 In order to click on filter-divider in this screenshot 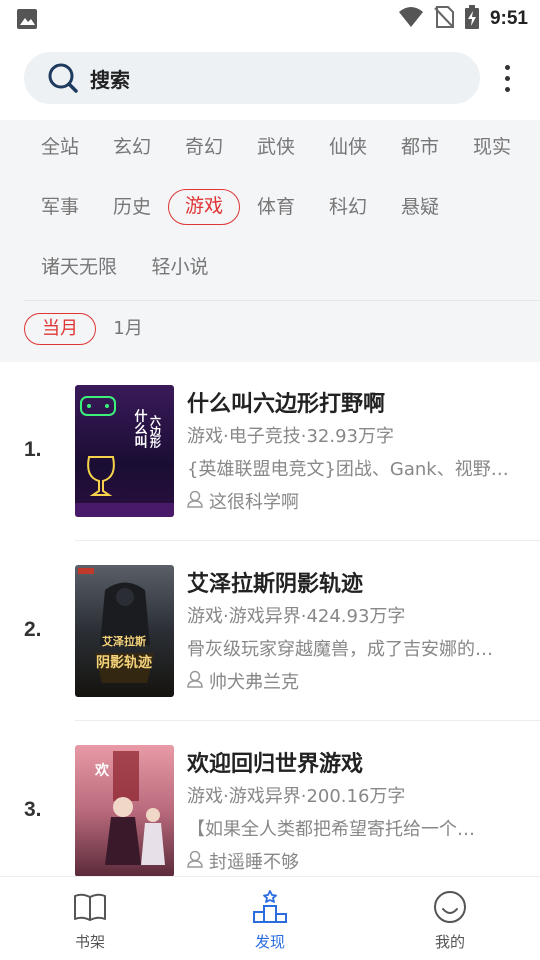, I will do `click(282, 300)`.